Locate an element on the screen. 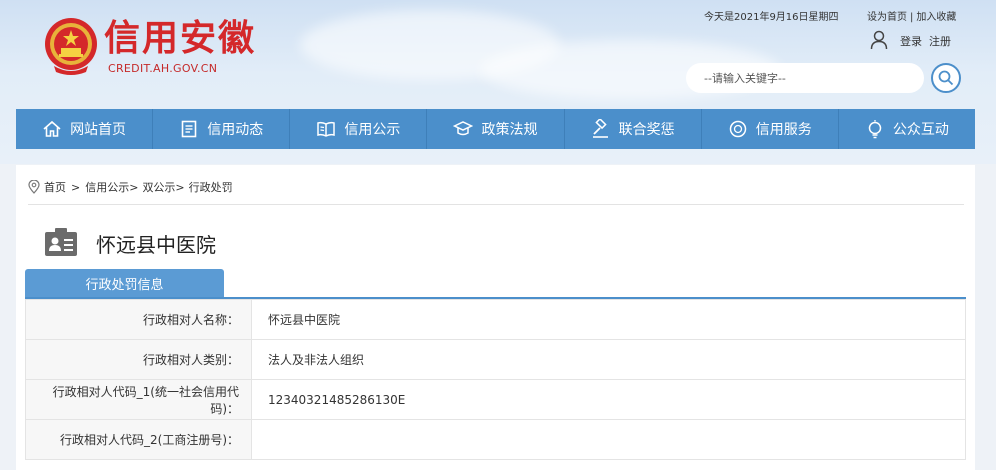  table-row: 行政相对人类别： 法人及非法人组织 is located at coordinates (495, 359).